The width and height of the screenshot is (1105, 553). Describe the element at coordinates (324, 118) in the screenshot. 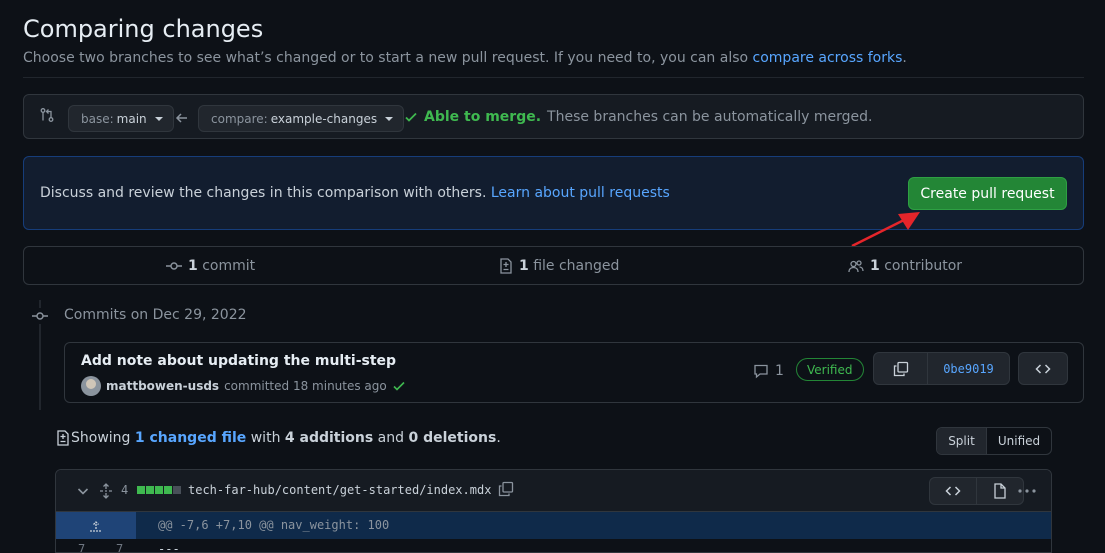

I see `compare-value: example-changes` at that location.